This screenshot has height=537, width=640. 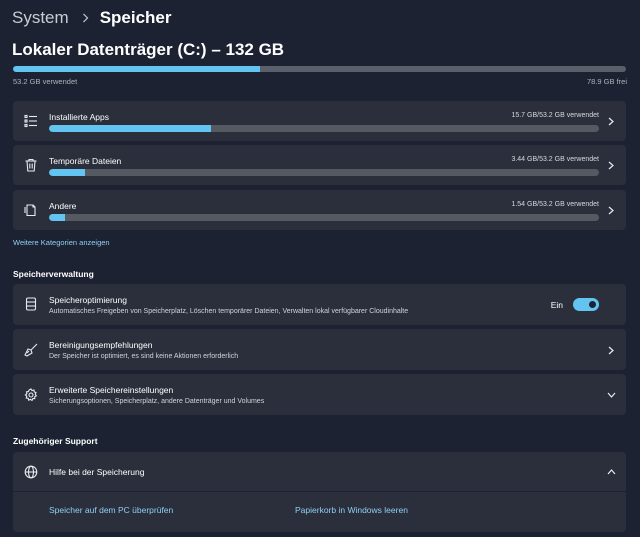 I want to click on drive-usage-bar-fill, so click(x=137, y=69).